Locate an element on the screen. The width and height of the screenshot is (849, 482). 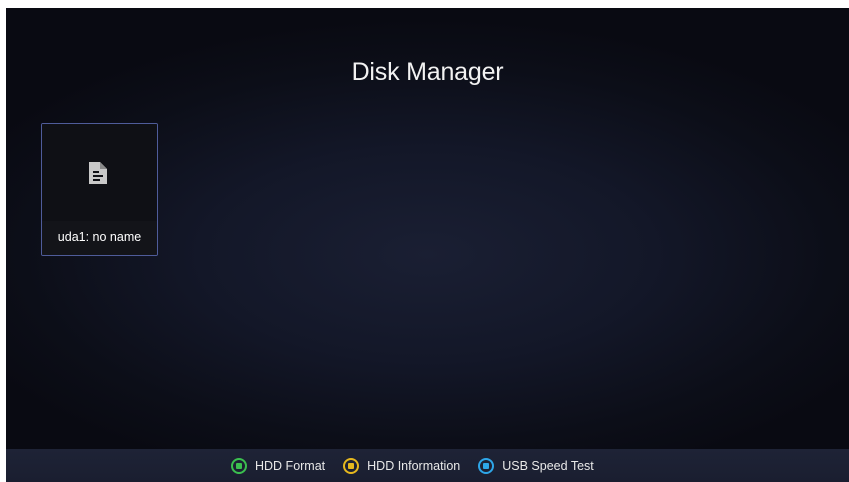
usb-speed-test-action: USB Speed Test is located at coordinates (536, 465).